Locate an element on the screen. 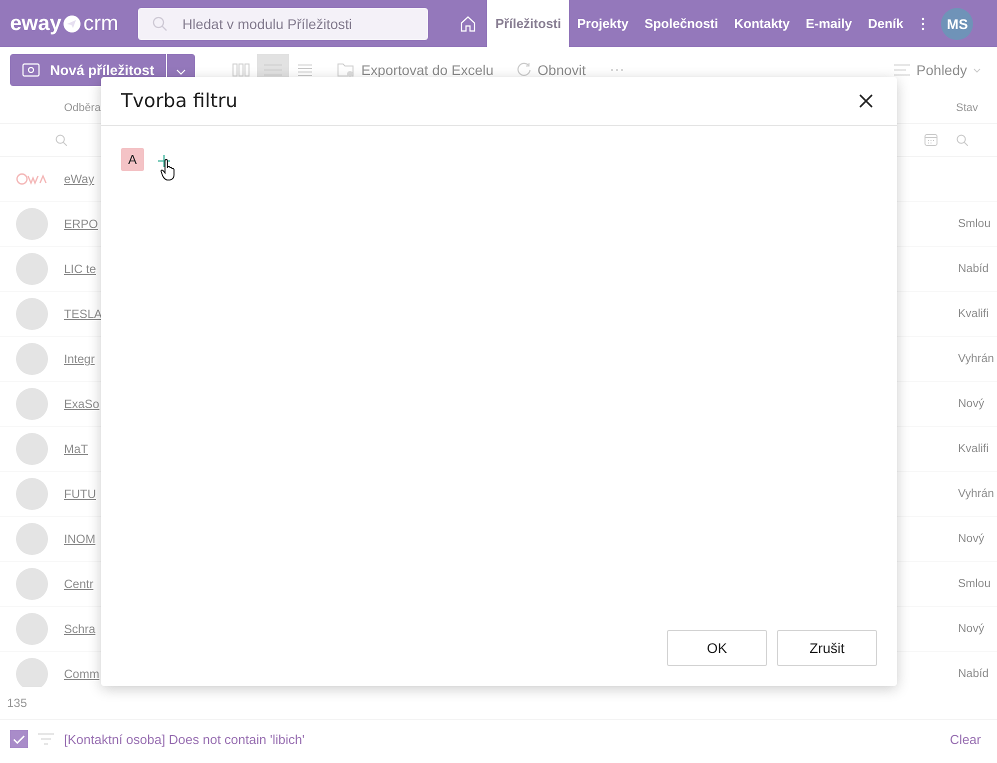  company-logo-icon is located at coordinates (32, 179).